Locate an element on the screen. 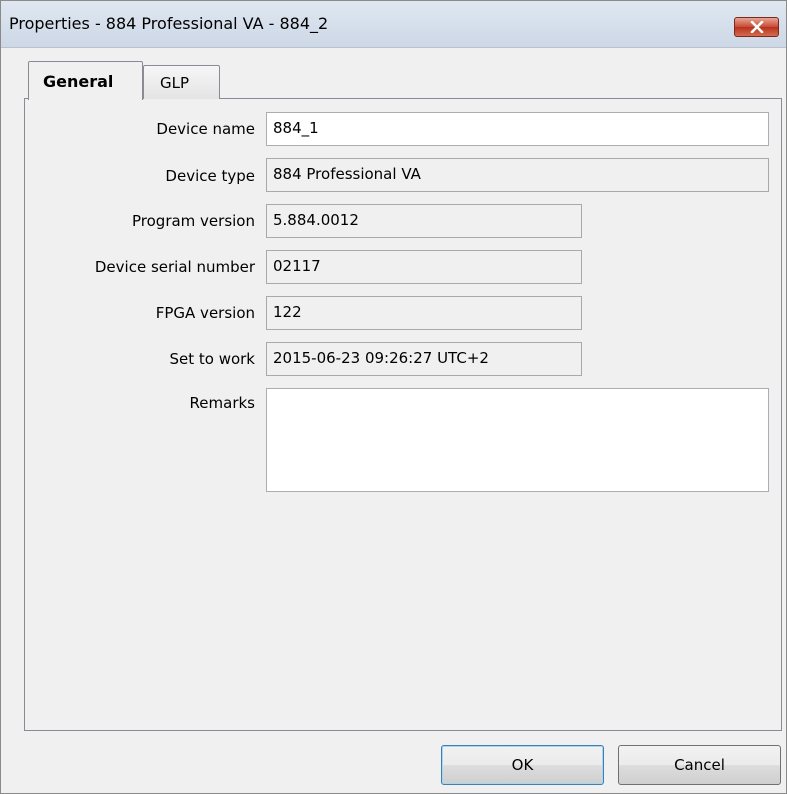 This screenshot has height=794, width=787. program-version-label: Program version is located at coordinates (193, 221).